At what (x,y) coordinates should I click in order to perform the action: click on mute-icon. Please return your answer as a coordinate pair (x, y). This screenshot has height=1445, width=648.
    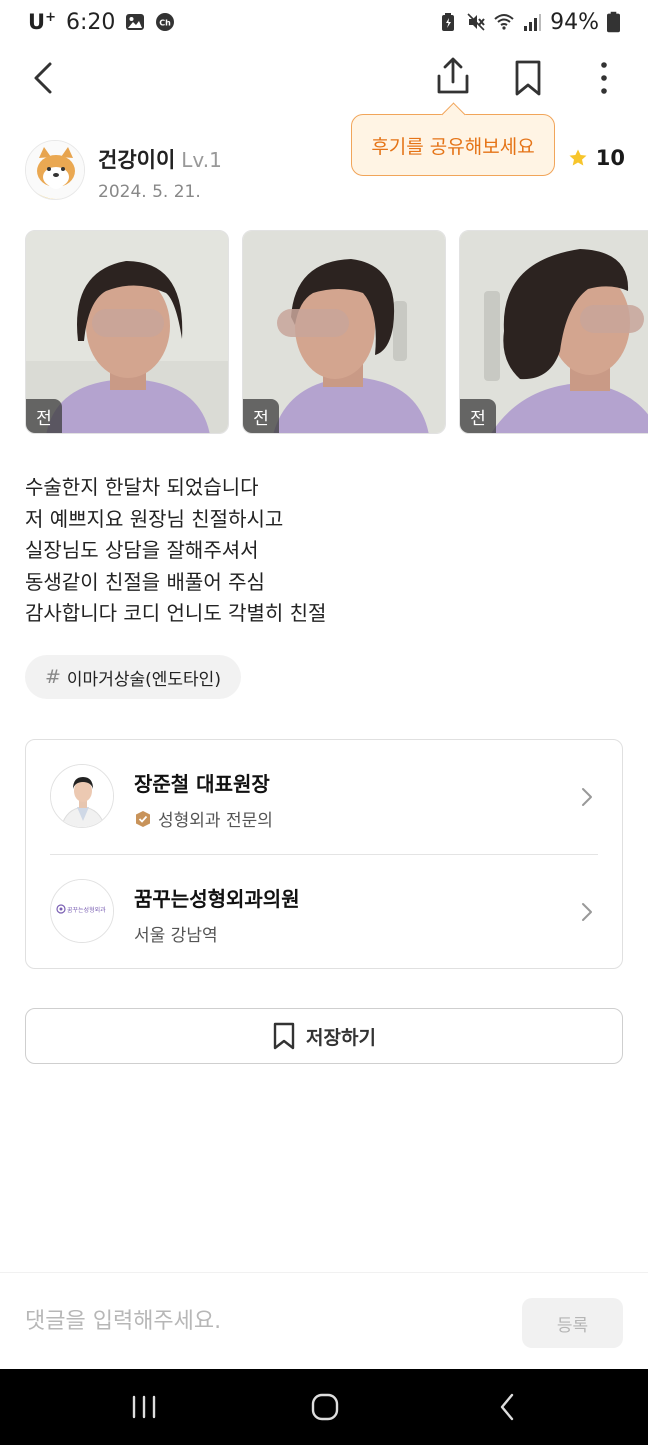
    Looking at the image, I should click on (476, 22).